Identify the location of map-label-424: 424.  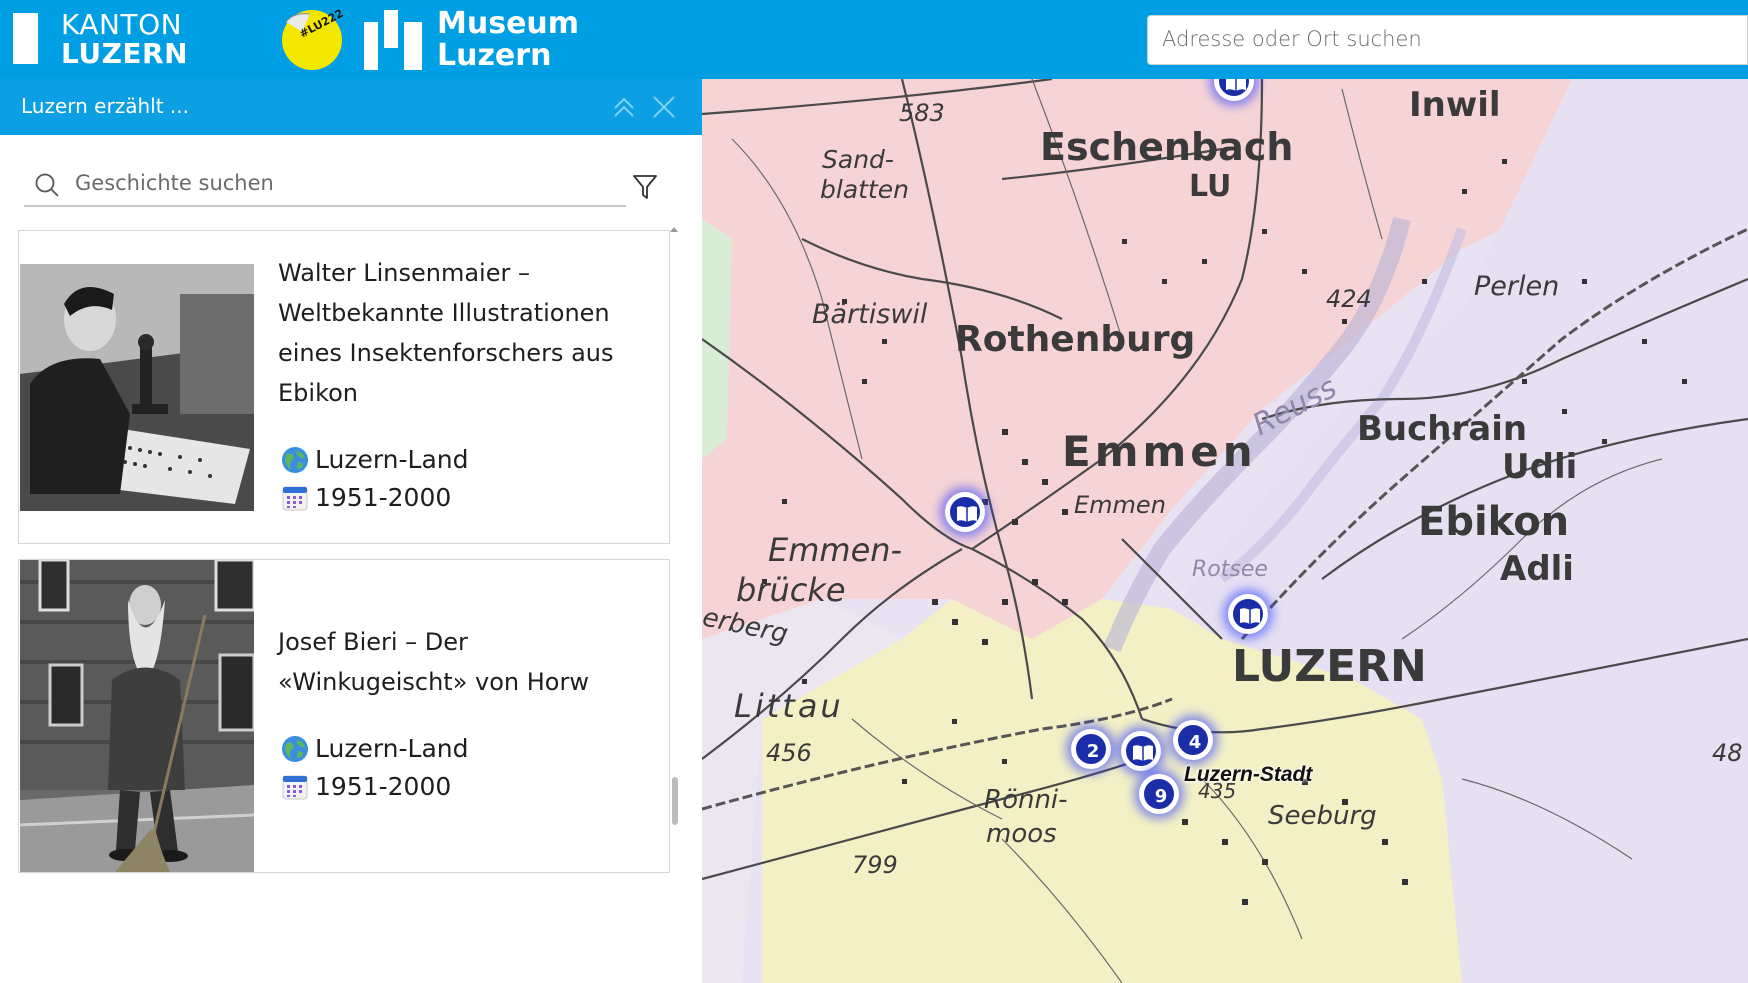
(1349, 299).